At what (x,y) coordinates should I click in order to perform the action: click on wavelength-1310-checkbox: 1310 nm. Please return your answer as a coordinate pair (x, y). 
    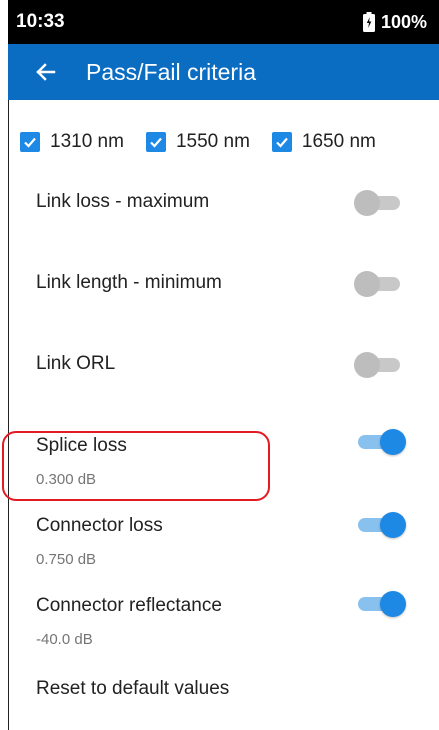
    Looking at the image, I should click on (72, 142).